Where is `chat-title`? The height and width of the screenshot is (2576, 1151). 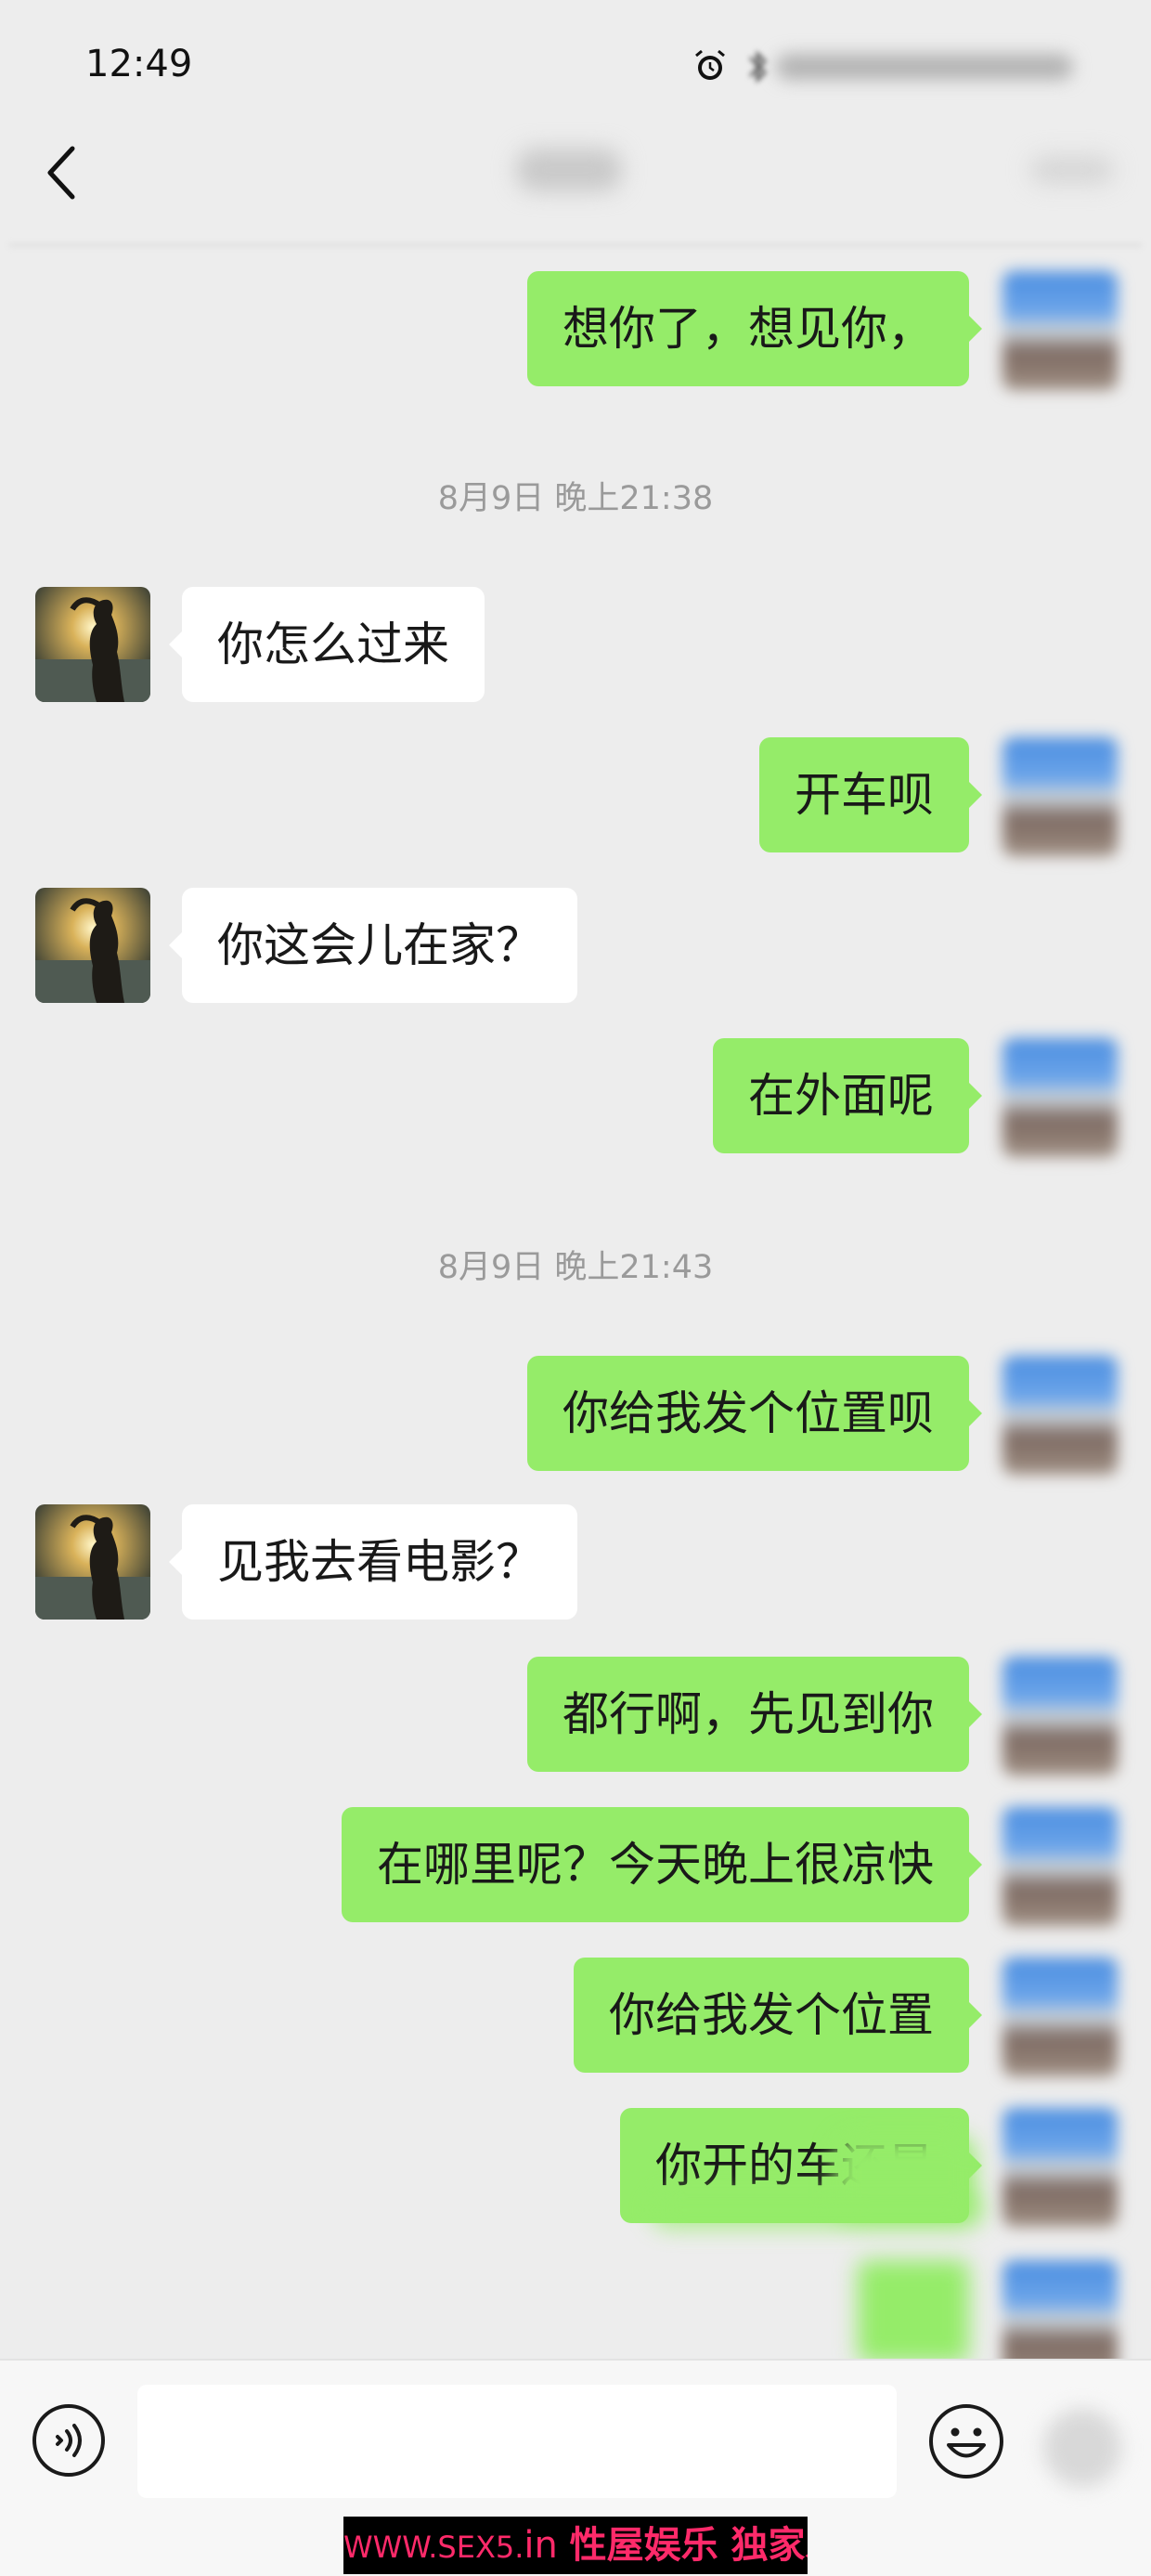
chat-title is located at coordinates (569, 170).